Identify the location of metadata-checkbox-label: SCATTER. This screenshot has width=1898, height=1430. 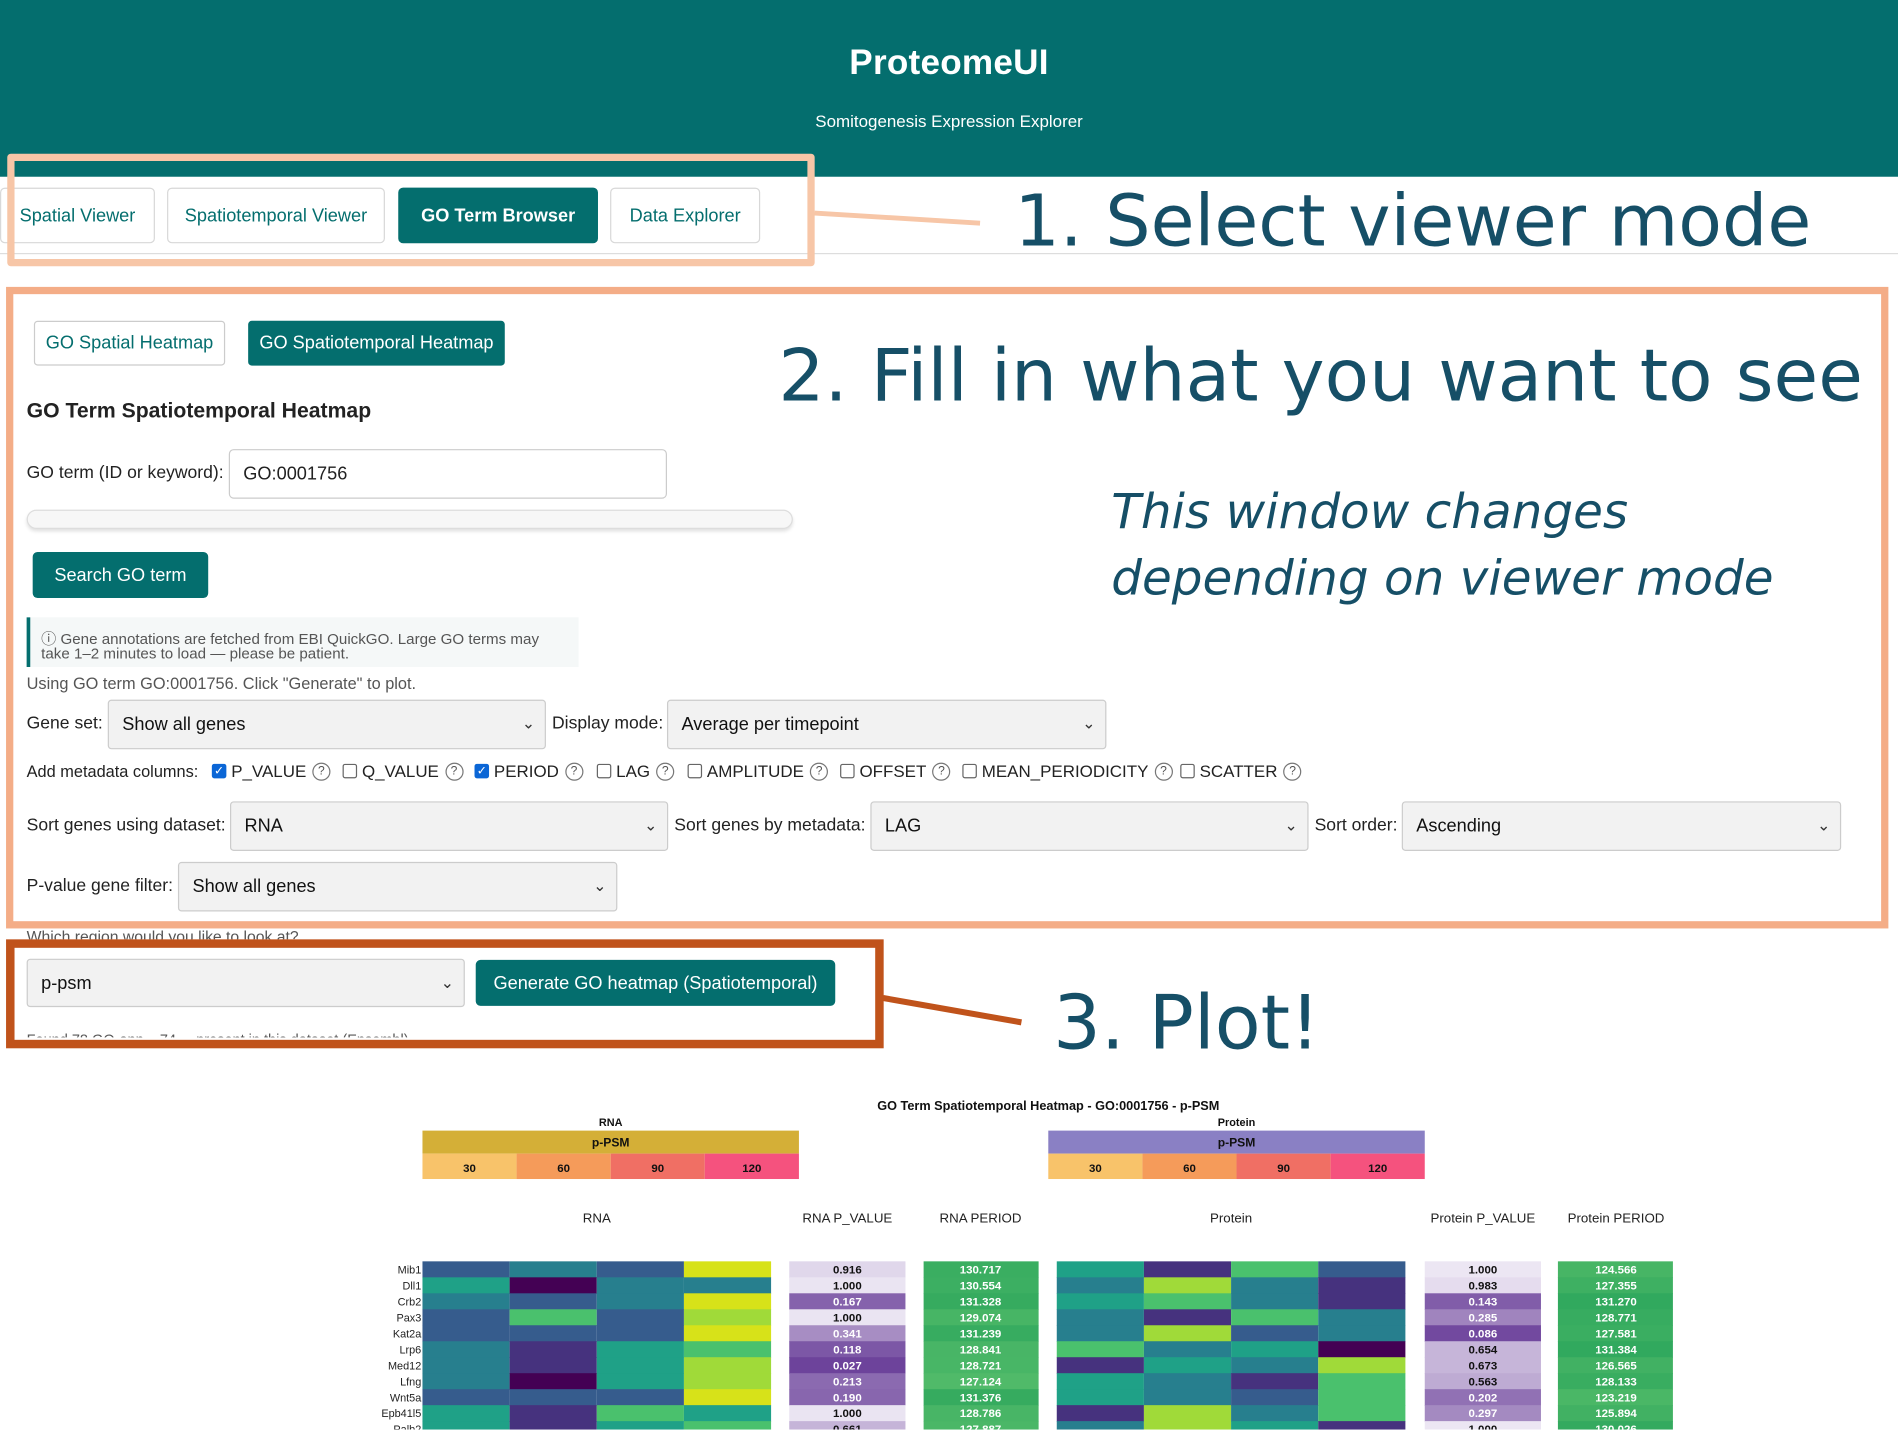
(1238, 771).